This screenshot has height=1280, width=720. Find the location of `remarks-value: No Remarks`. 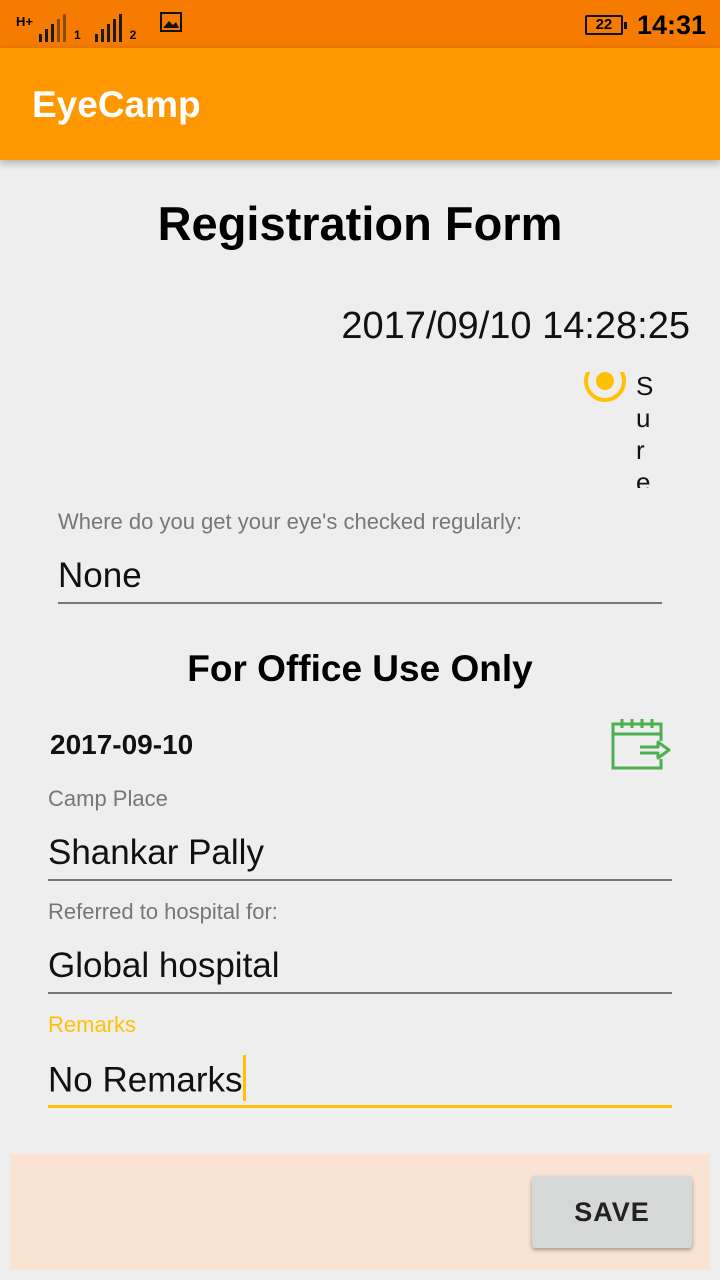

remarks-value: No Remarks is located at coordinates (145, 1080).